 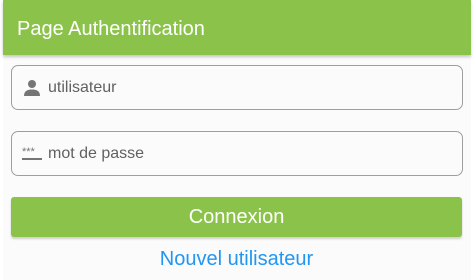 I want to click on new-user-link: Nouvel utilisateur, so click(x=236, y=259).